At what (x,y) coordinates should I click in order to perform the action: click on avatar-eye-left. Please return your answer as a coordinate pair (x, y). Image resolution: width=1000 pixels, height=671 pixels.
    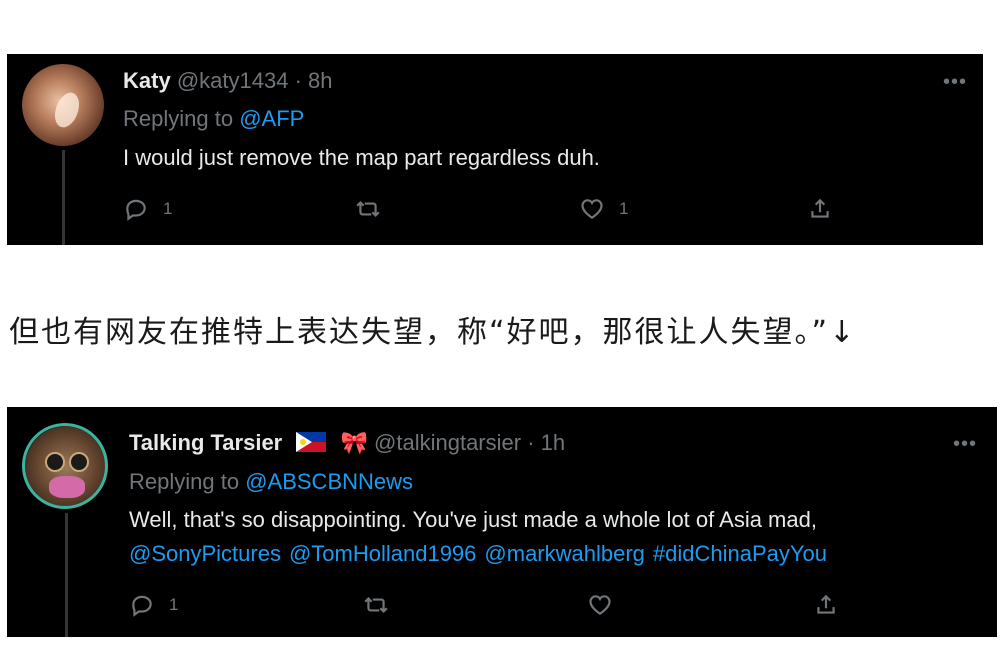
    Looking at the image, I should click on (55, 462).